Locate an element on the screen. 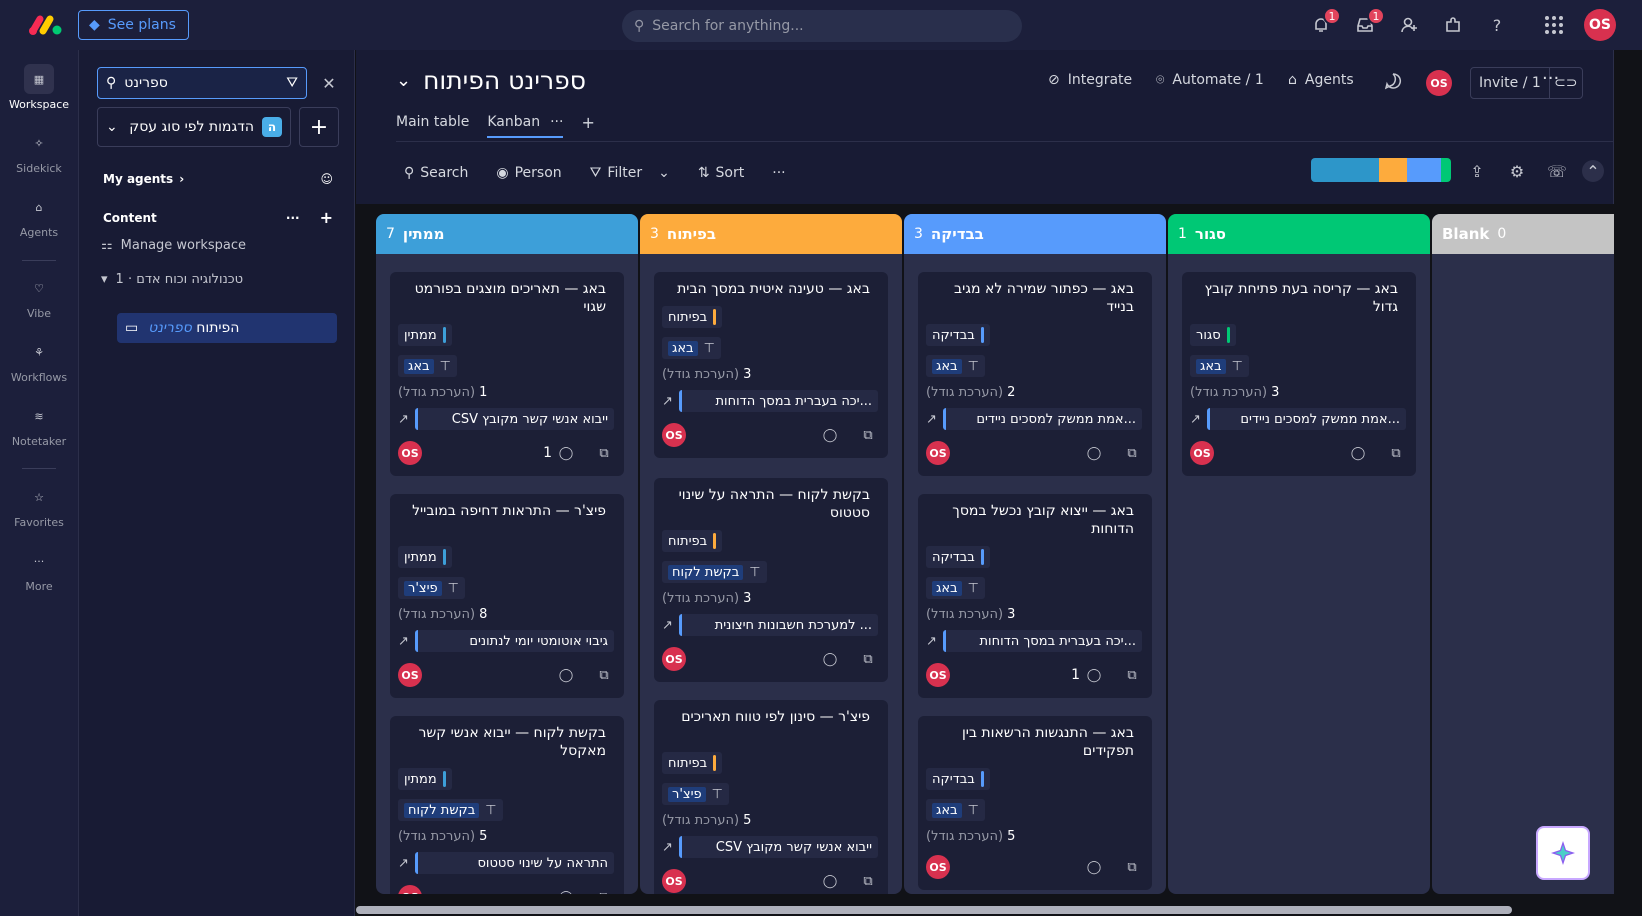  invite-button: Invite / 1 ⊂⊃ is located at coordinates (1526, 83).